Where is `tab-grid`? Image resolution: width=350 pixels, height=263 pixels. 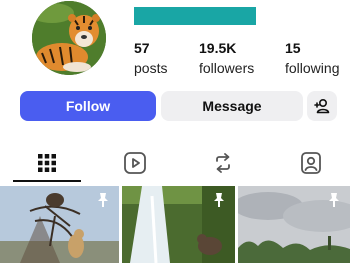
tab-grid is located at coordinates (47, 163).